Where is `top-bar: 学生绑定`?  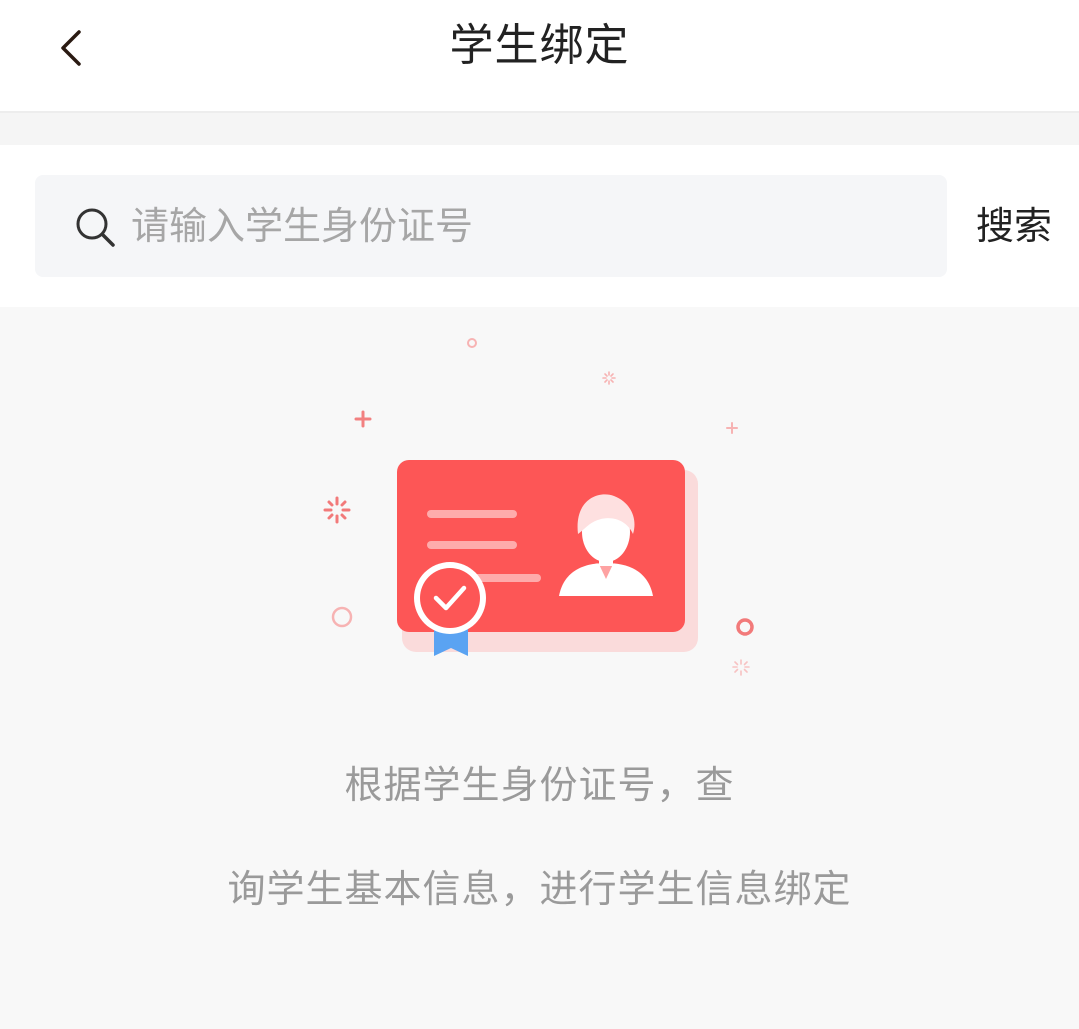 top-bar: 学生绑定 is located at coordinates (539, 56).